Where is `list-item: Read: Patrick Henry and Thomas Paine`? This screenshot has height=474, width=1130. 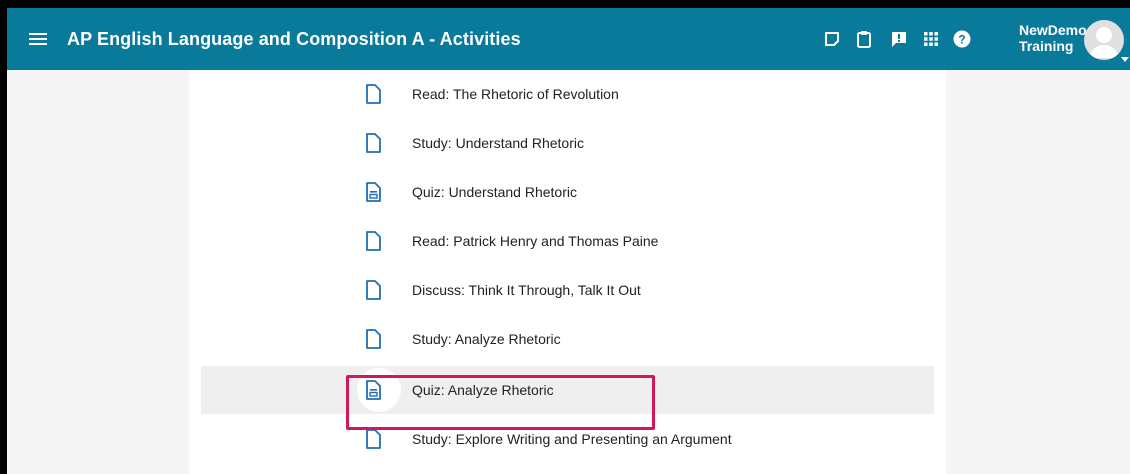 list-item: Read: Patrick Henry and Thomas Paine is located at coordinates (567, 241).